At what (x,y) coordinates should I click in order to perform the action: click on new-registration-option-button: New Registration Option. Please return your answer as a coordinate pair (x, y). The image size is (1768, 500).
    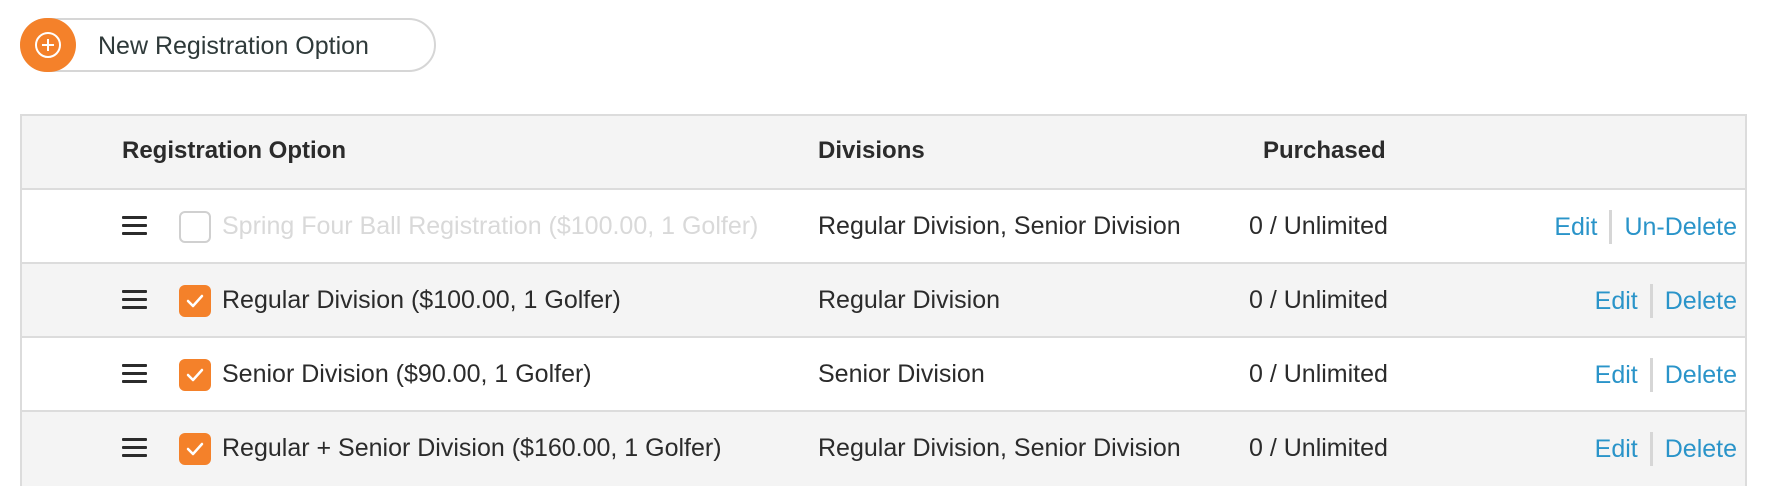
    Looking at the image, I should click on (228, 45).